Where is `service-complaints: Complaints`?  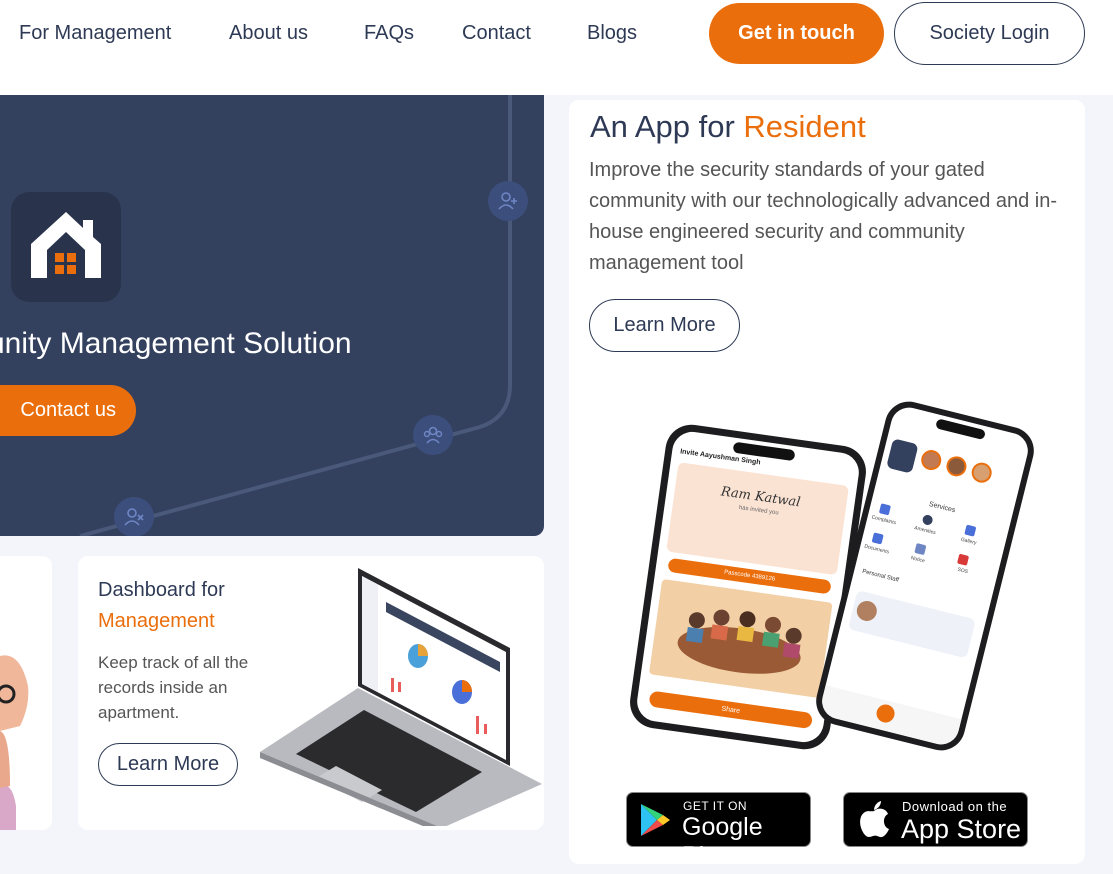 service-complaints: Complaints is located at coordinates (883, 520).